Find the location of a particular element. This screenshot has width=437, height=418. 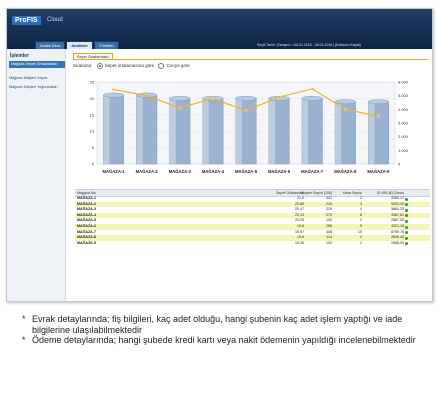

y-tick-label: 20 is located at coordinates (92, 98).